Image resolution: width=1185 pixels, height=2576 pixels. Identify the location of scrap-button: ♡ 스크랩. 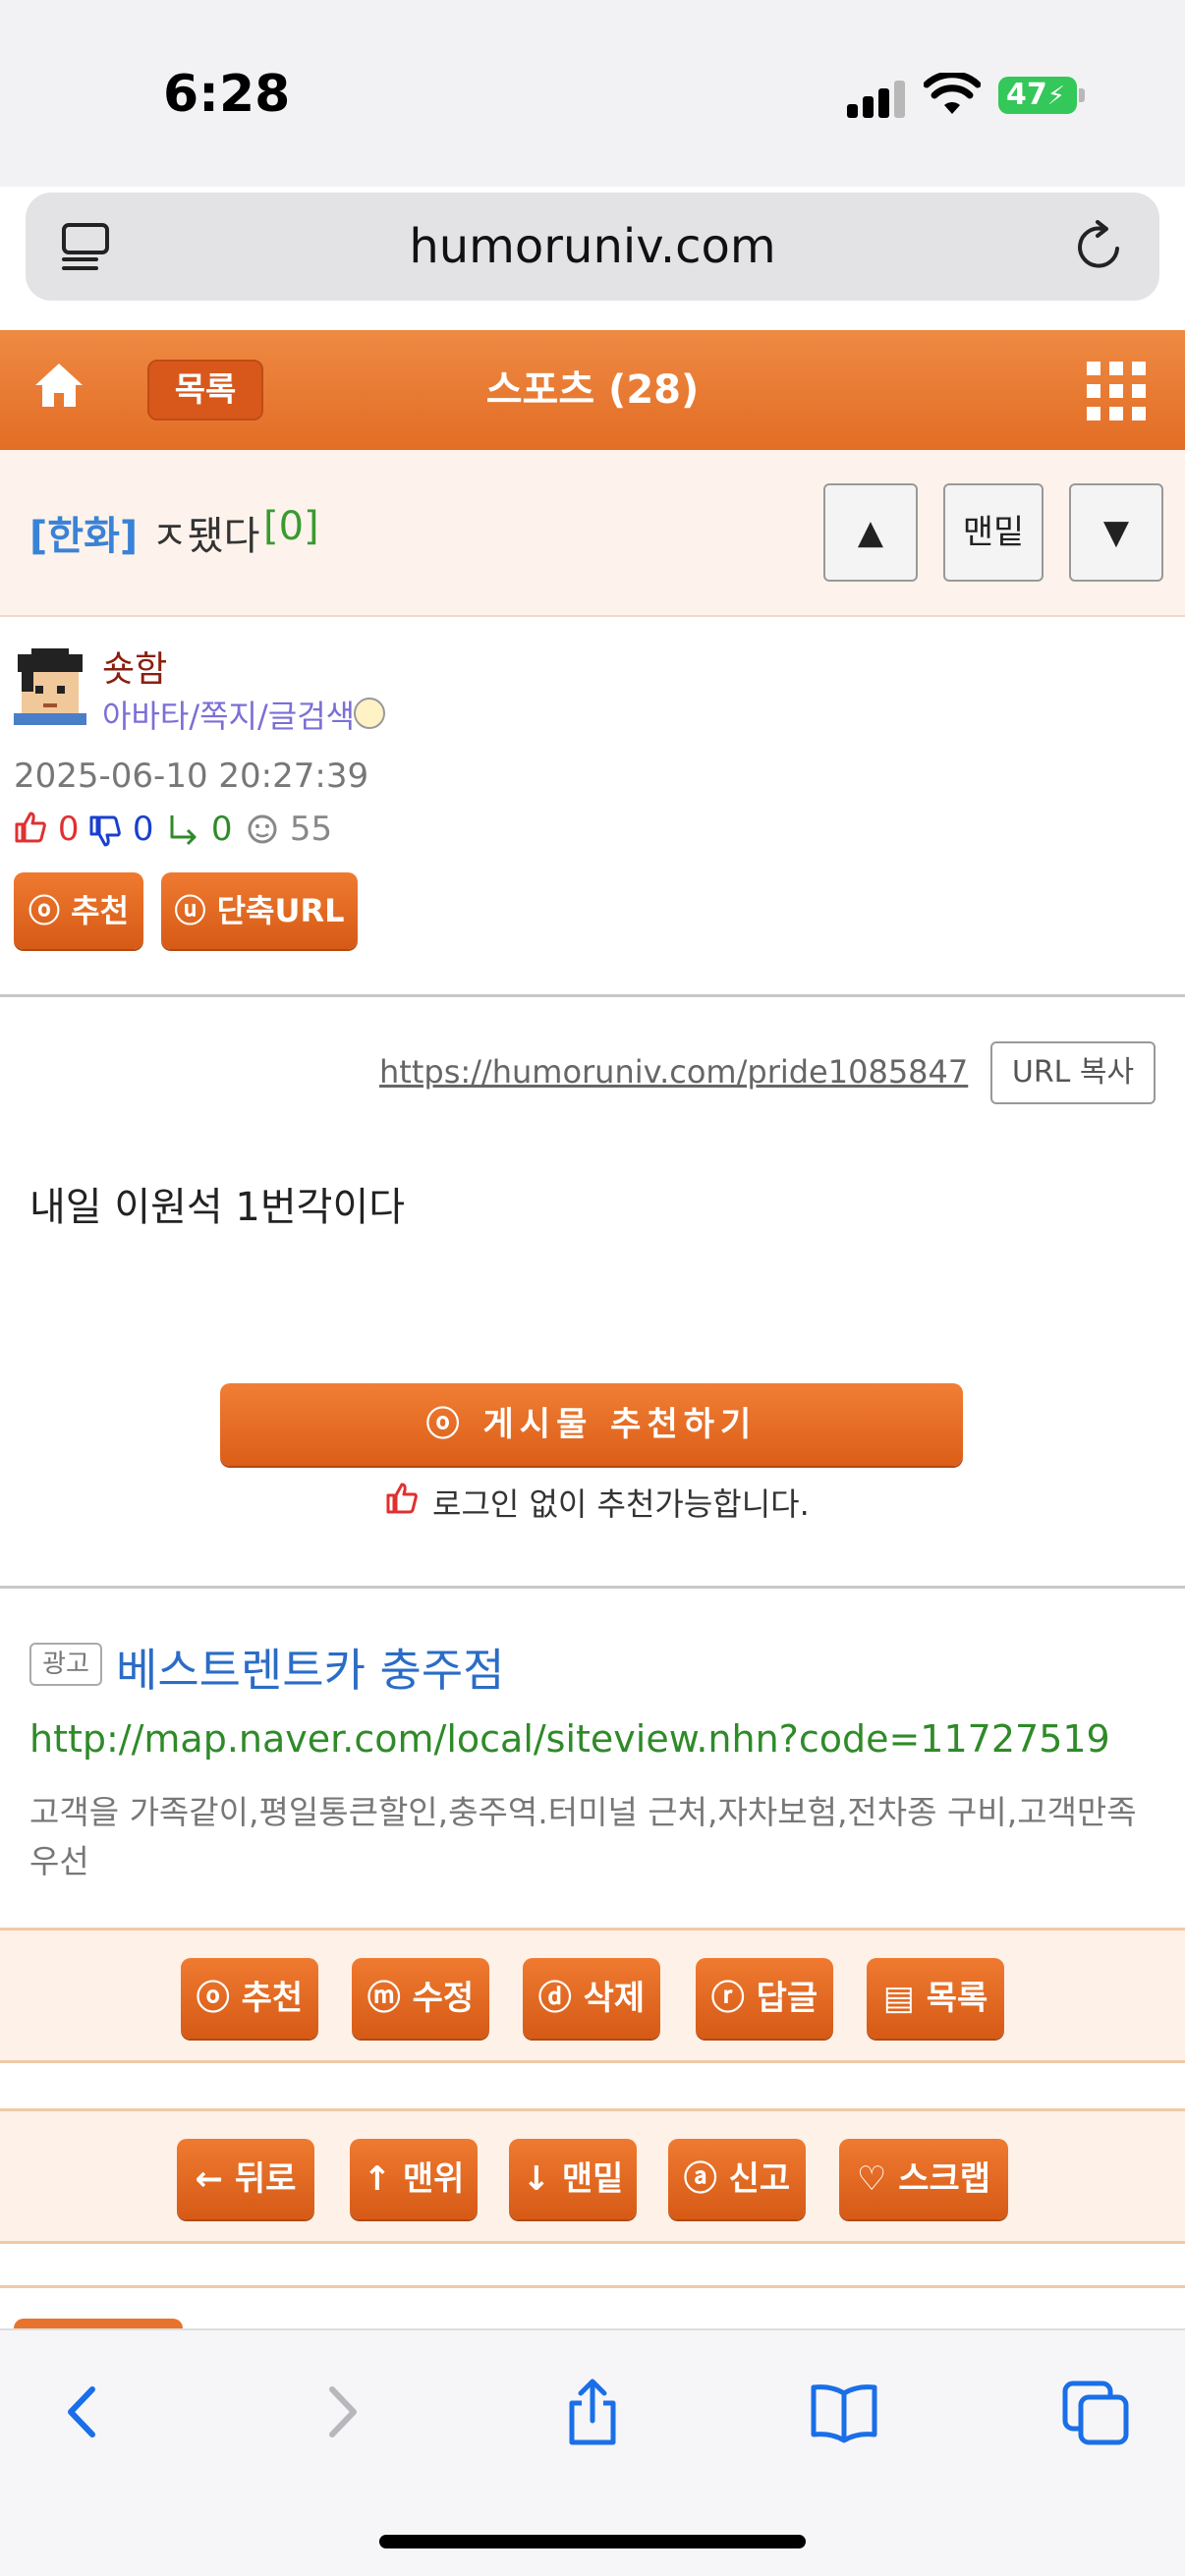
(924, 2179).